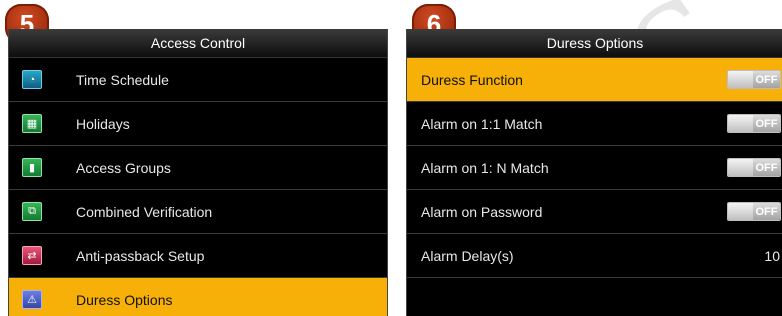 The image size is (782, 316). I want to click on option-alarm-on-1-1-match: Alarm on 1:1 Match OFF, so click(594, 124).